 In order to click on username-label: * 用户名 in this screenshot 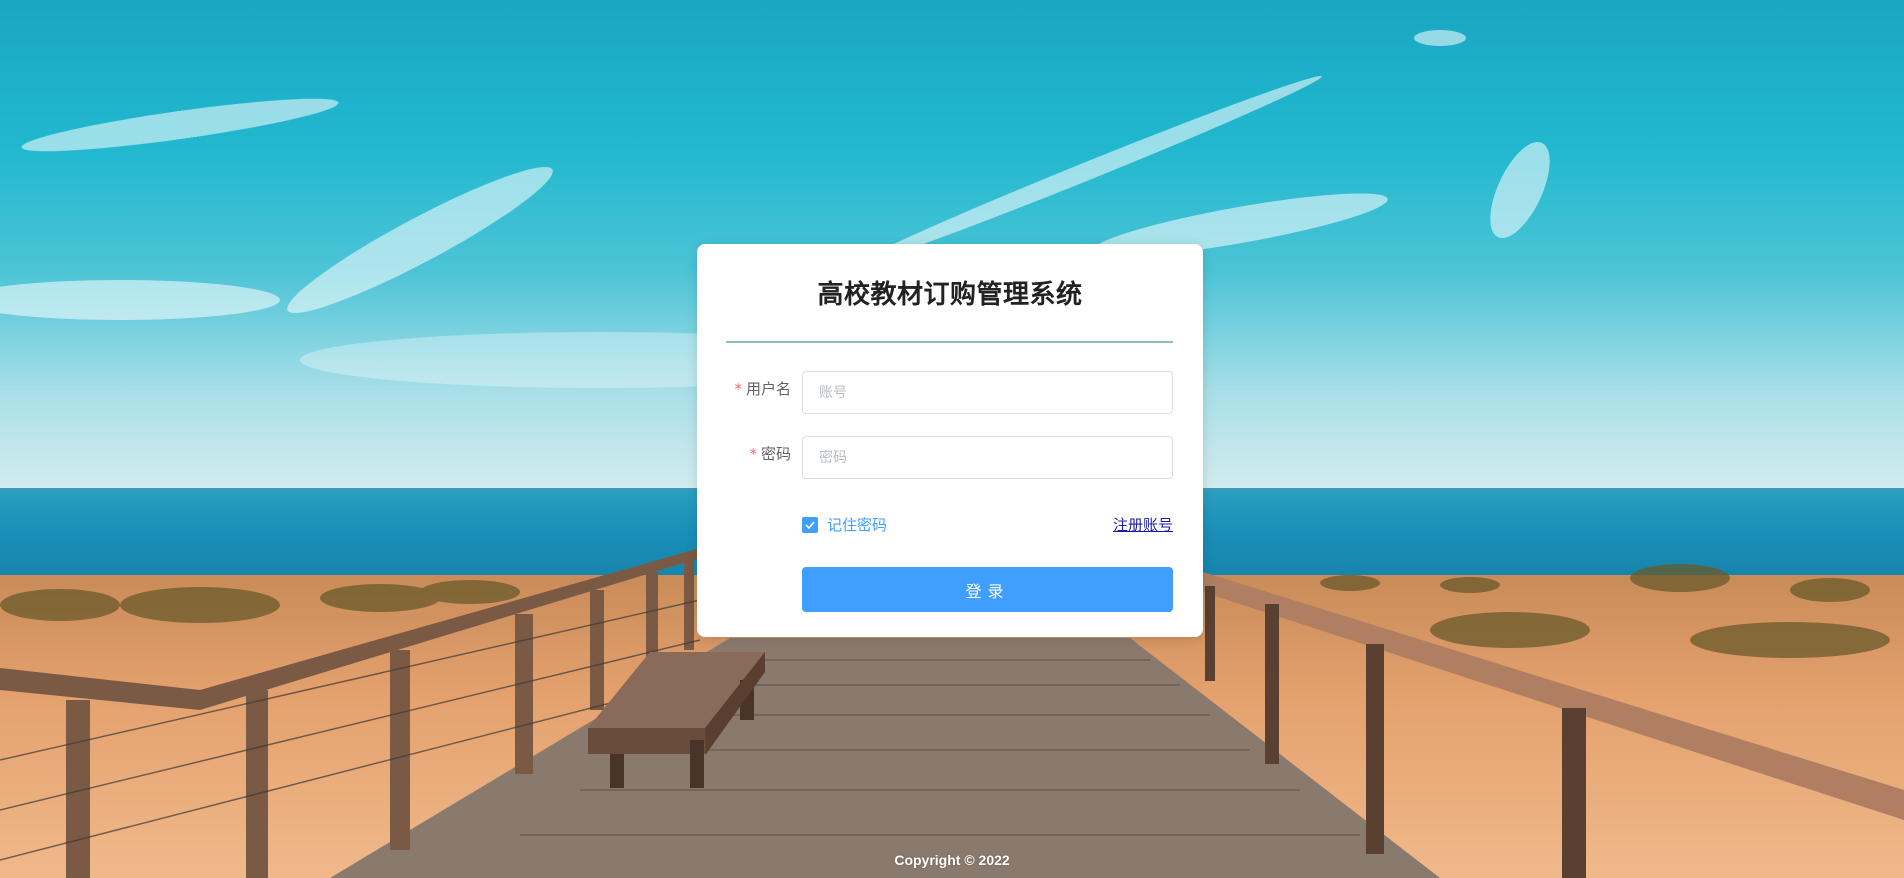, I will do `click(744, 388)`.